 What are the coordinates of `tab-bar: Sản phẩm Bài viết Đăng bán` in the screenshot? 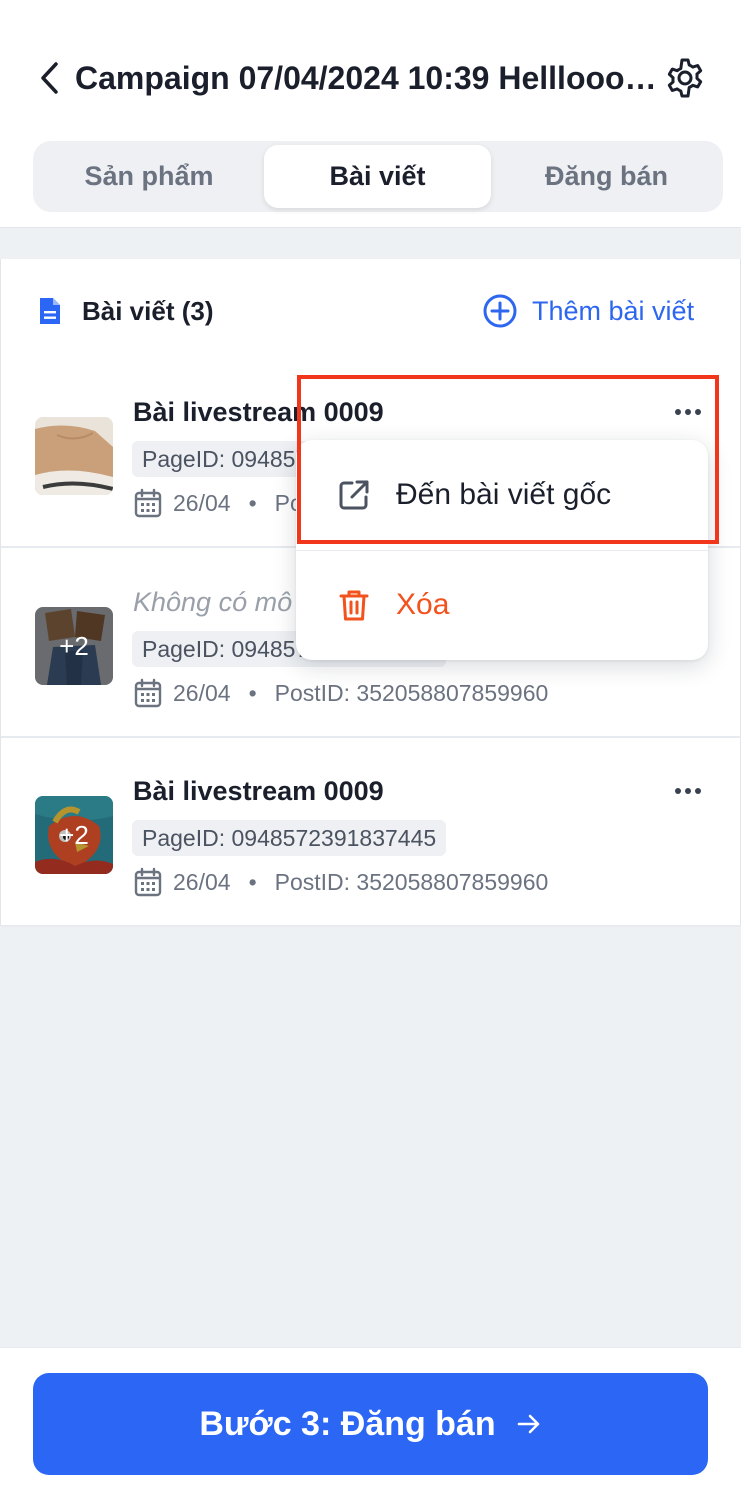 It's located at (378, 176).